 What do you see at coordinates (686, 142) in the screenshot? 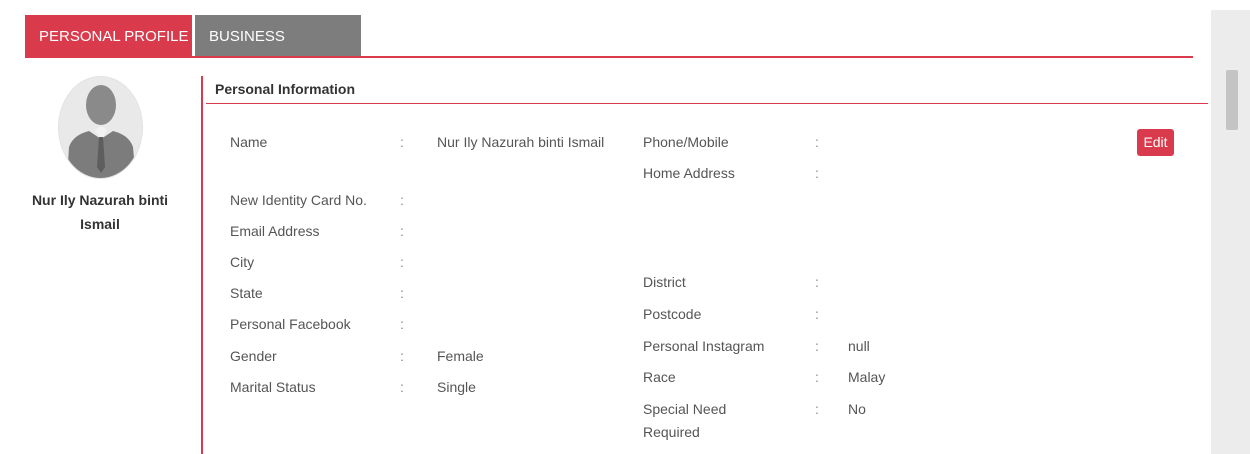
I see `phone-label: Phone/Mobile` at bounding box center [686, 142].